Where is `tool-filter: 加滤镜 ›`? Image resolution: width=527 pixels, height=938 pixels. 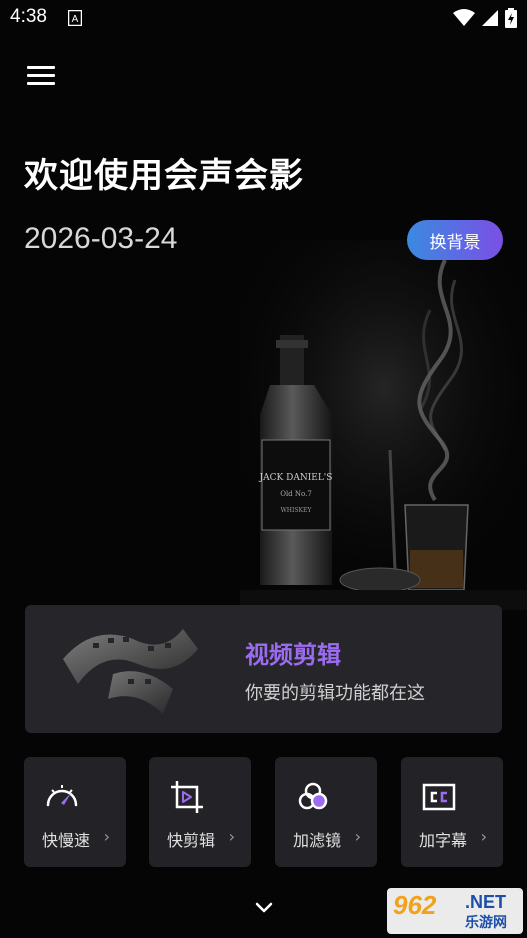 tool-filter: 加滤镜 › is located at coordinates (326, 812).